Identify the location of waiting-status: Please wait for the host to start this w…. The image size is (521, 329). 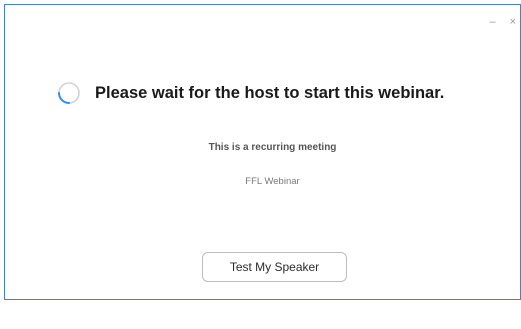
(250, 93).